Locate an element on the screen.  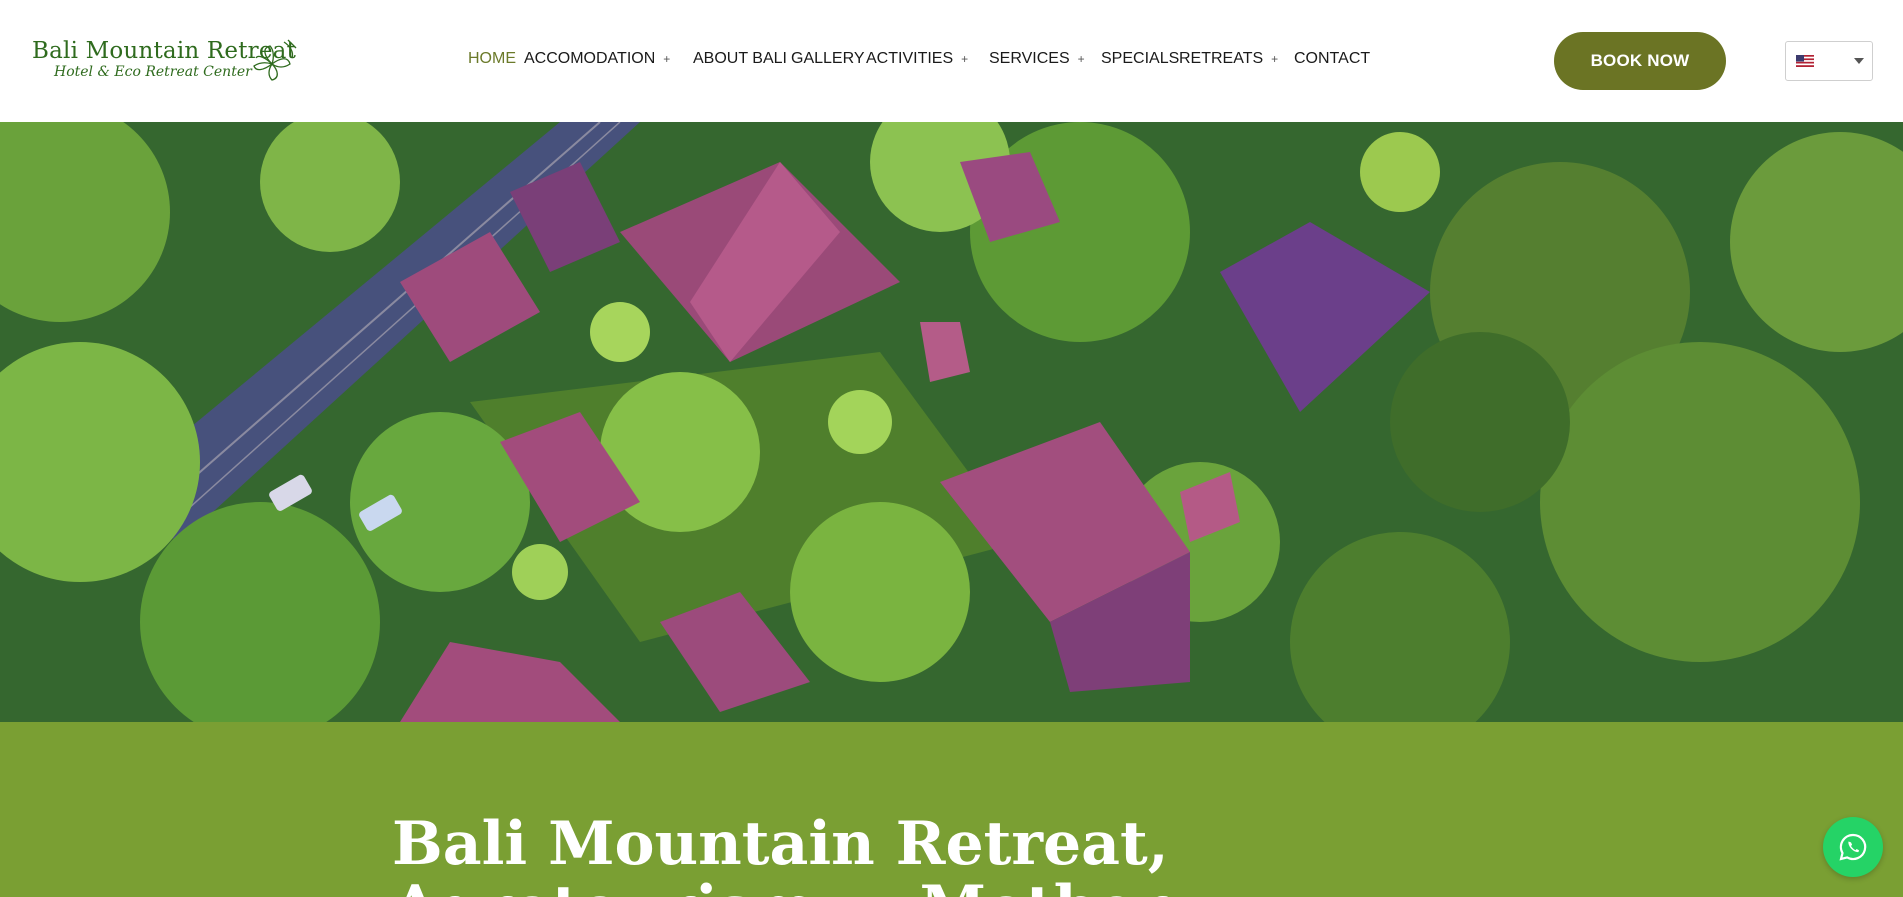
nav-about-bali: ABOUT BALI is located at coordinates (740, 59).